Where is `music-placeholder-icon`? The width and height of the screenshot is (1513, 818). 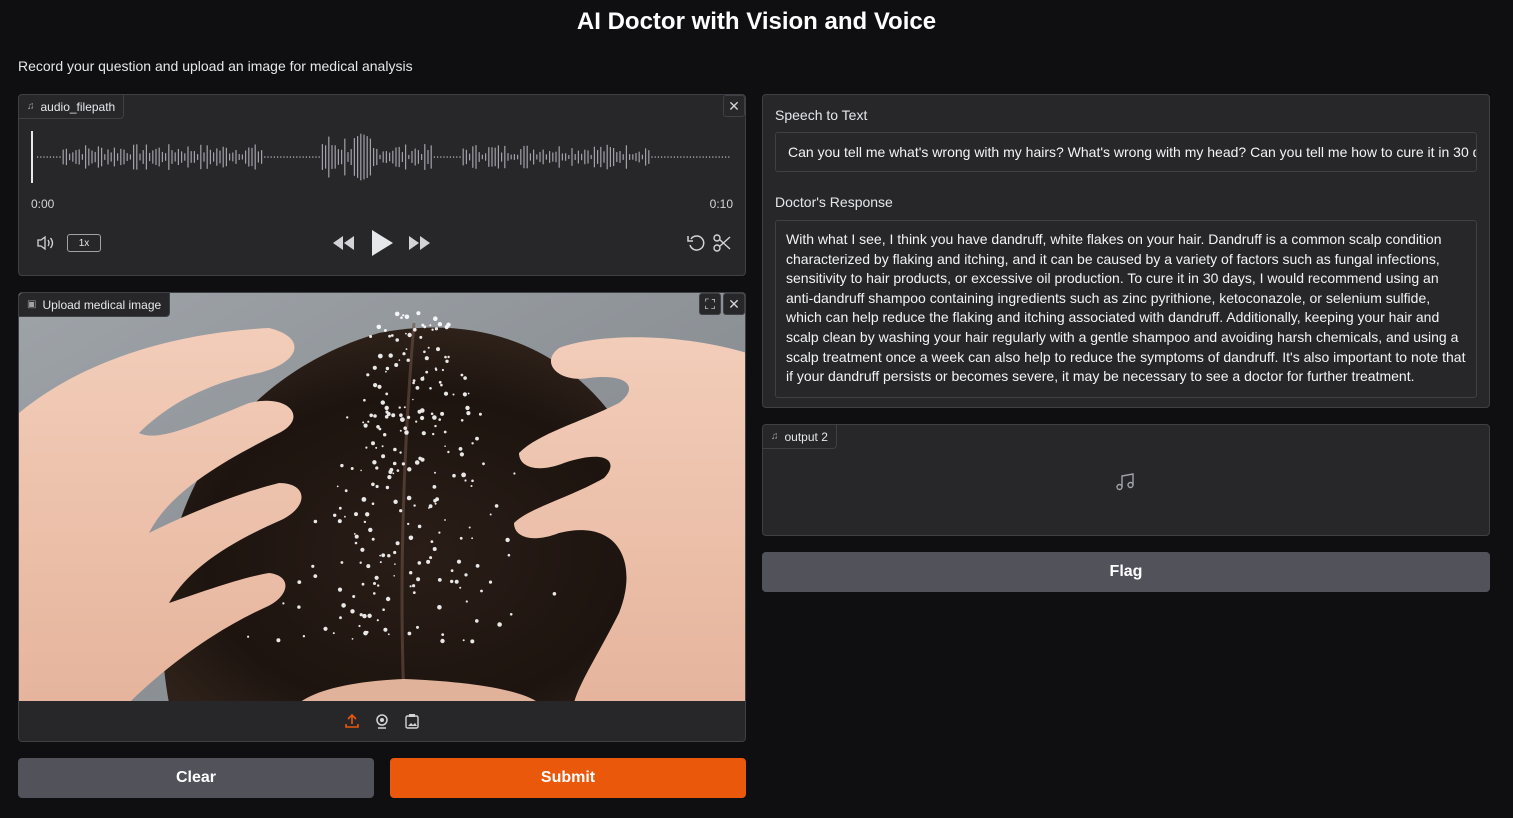 music-placeholder-icon is located at coordinates (1127, 483).